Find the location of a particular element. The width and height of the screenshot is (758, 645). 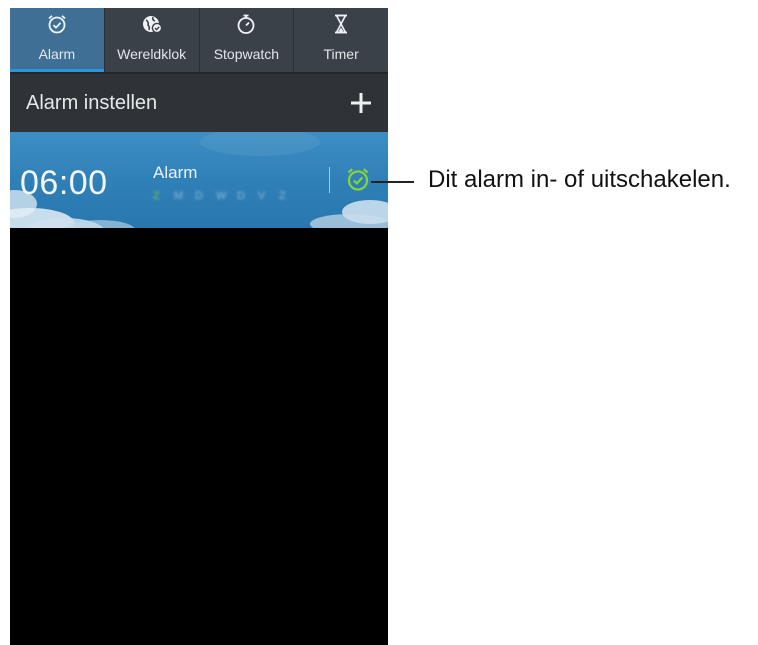

plus-icon is located at coordinates (361, 103).